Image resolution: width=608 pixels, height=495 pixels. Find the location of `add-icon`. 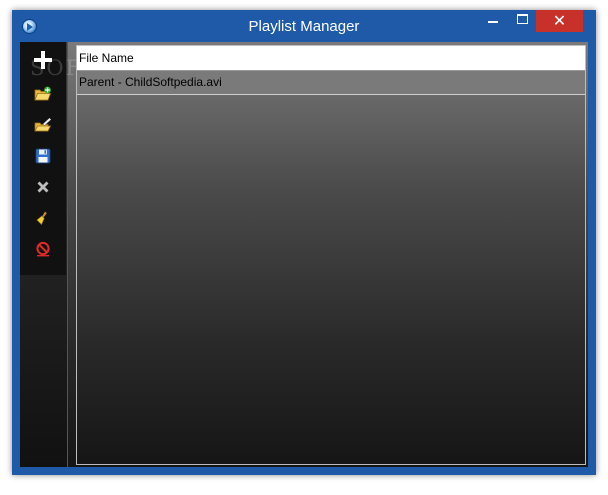

add-icon is located at coordinates (43, 60).